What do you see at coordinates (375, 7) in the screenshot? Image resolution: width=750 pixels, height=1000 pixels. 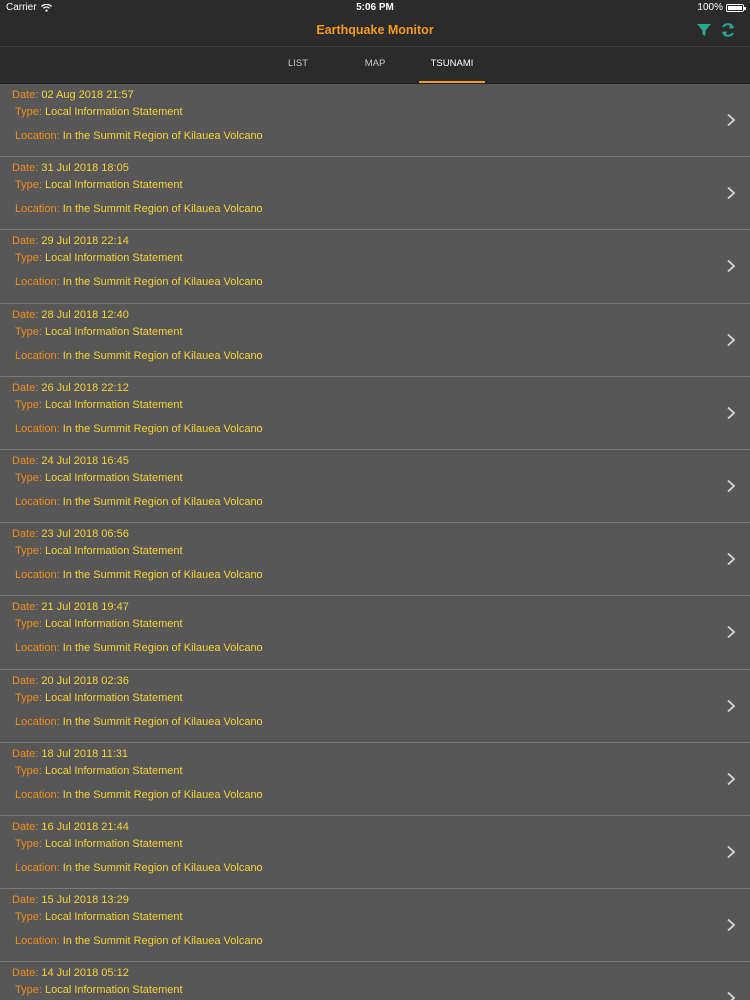 I see `status-time: 5:06 PM` at bounding box center [375, 7].